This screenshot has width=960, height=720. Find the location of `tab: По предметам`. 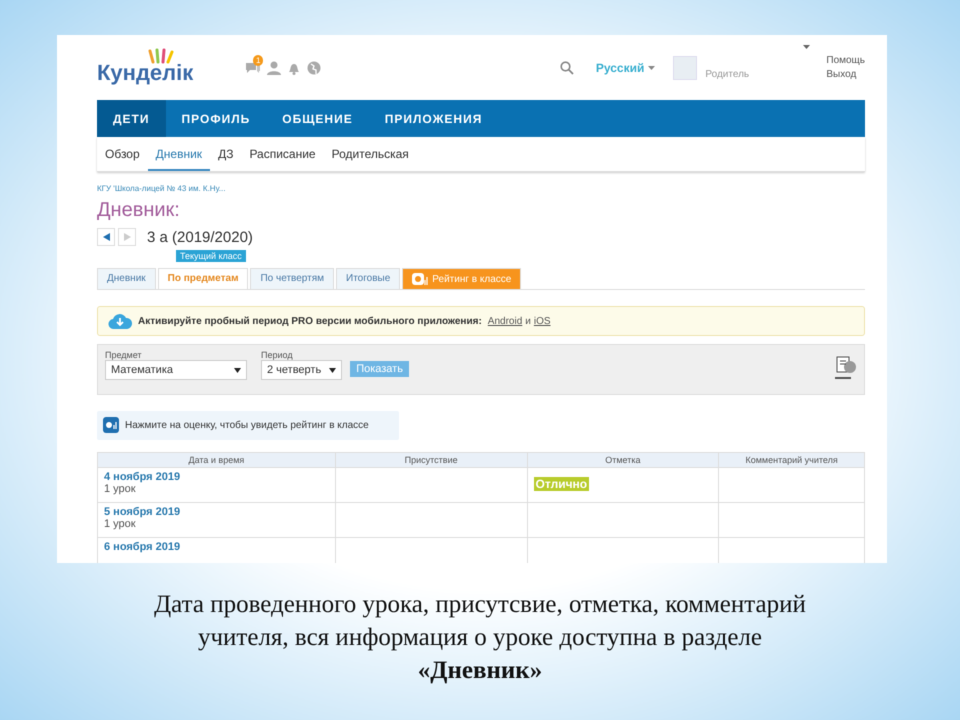

tab: По предметам is located at coordinates (203, 278).